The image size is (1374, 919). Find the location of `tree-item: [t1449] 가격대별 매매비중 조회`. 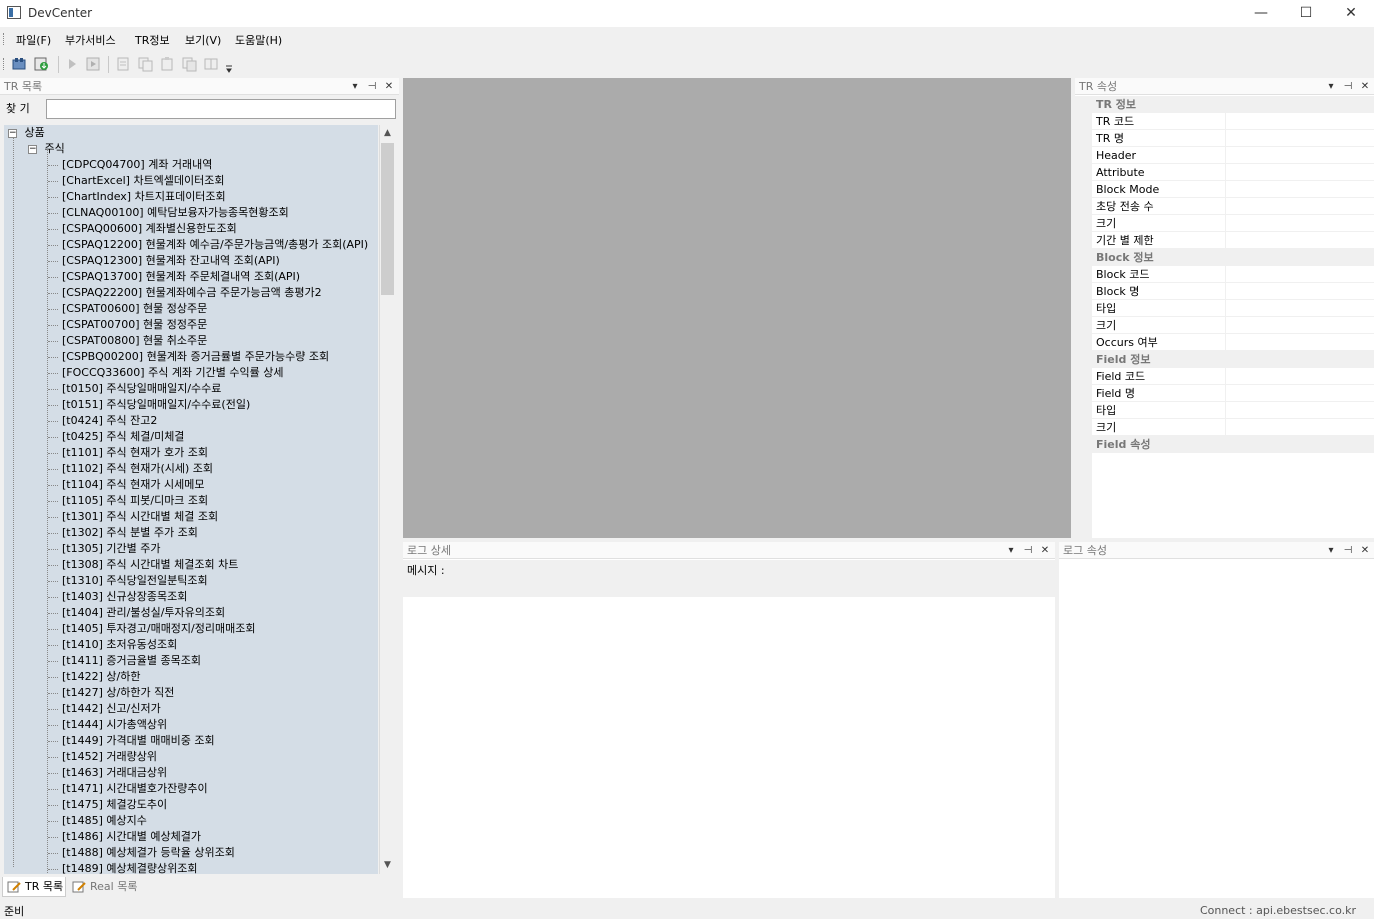

tree-item: [t1449] 가격대별 매매비중 조회 is located at coordinates (138, 741).